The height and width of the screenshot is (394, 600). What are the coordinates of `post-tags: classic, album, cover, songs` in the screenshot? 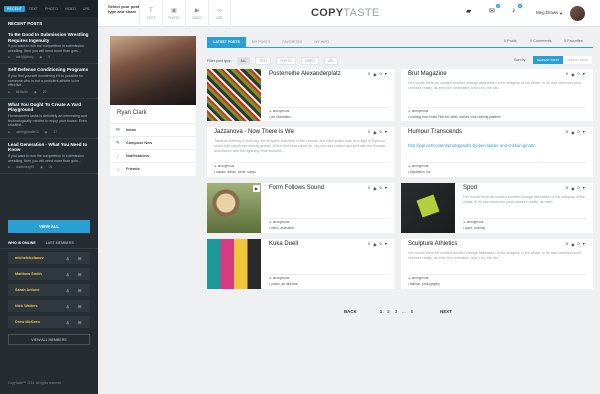 It's located at (236, 172).